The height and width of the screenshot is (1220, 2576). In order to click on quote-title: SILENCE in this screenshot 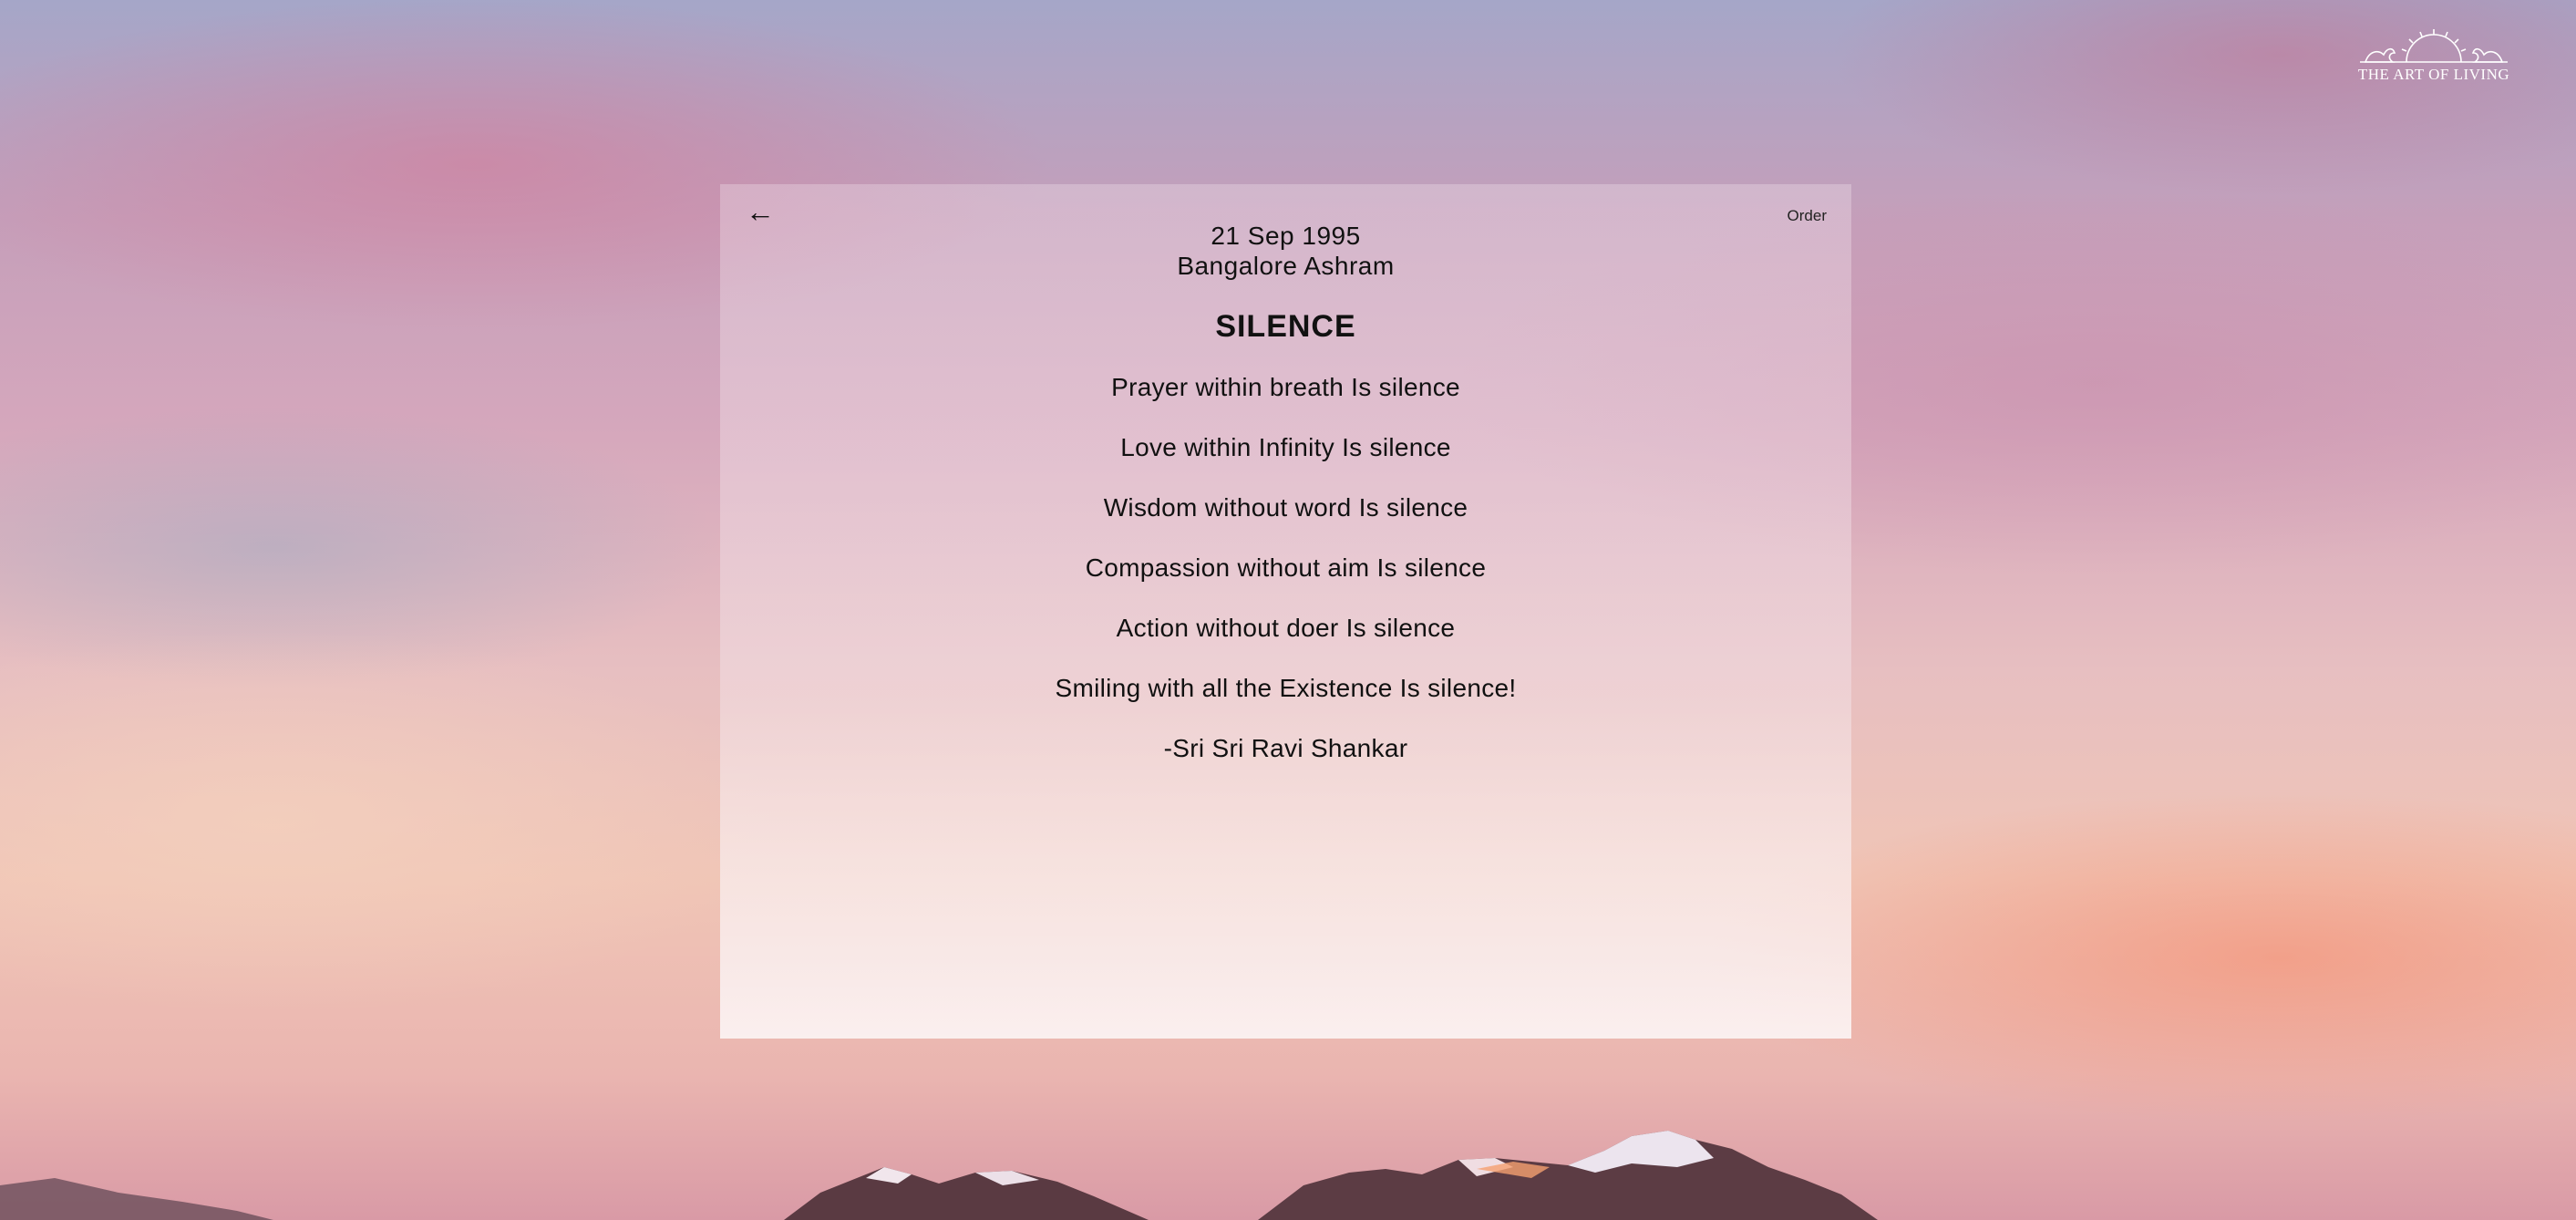, I will do `click(1285, 326)`.